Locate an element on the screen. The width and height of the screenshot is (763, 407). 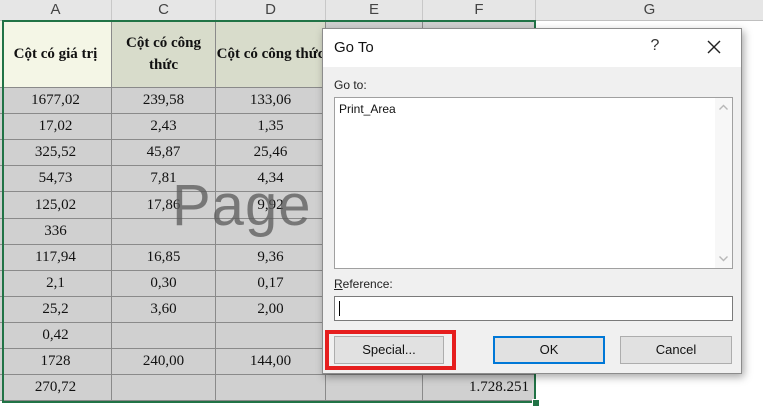
close-button is located at coordinates (714, 47).